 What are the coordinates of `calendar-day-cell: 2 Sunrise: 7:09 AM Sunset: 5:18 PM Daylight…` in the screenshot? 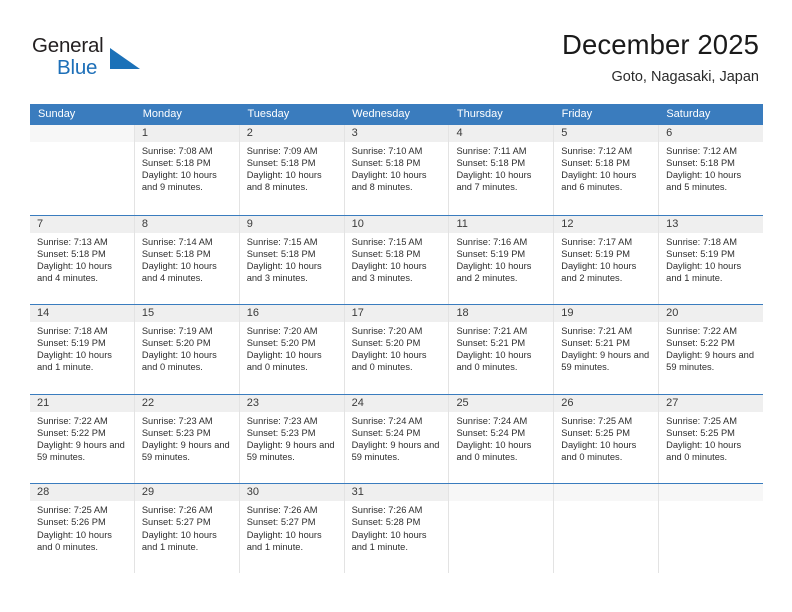 It's located at (291, 170).